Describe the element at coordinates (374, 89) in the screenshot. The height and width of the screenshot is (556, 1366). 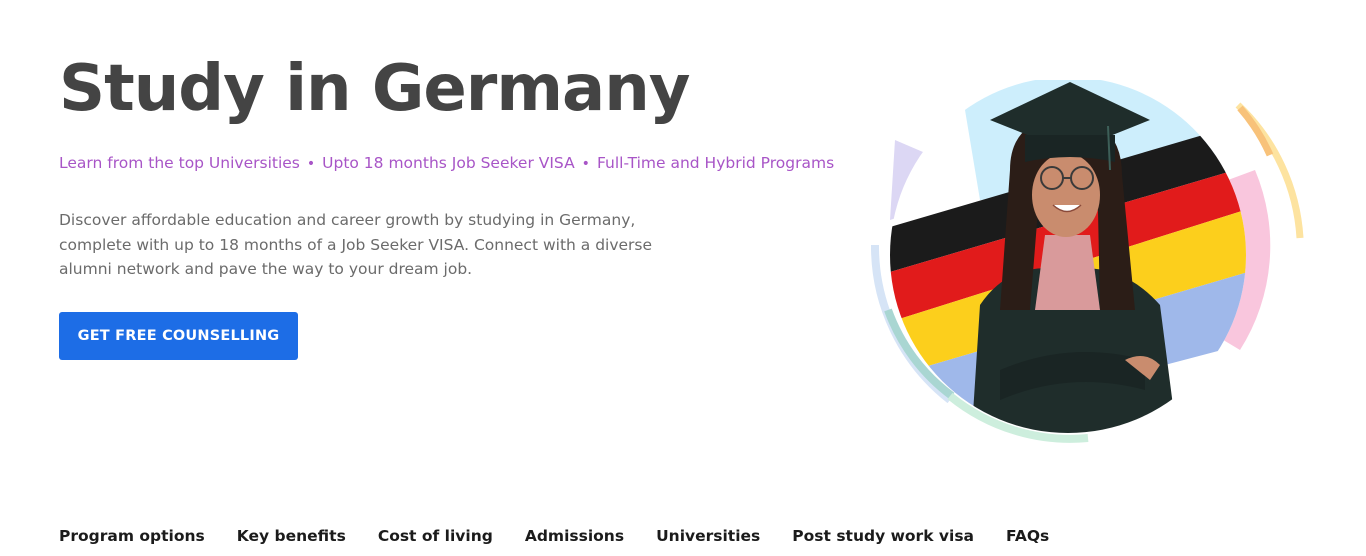
I see `page-title: Study in Germany` at that location.